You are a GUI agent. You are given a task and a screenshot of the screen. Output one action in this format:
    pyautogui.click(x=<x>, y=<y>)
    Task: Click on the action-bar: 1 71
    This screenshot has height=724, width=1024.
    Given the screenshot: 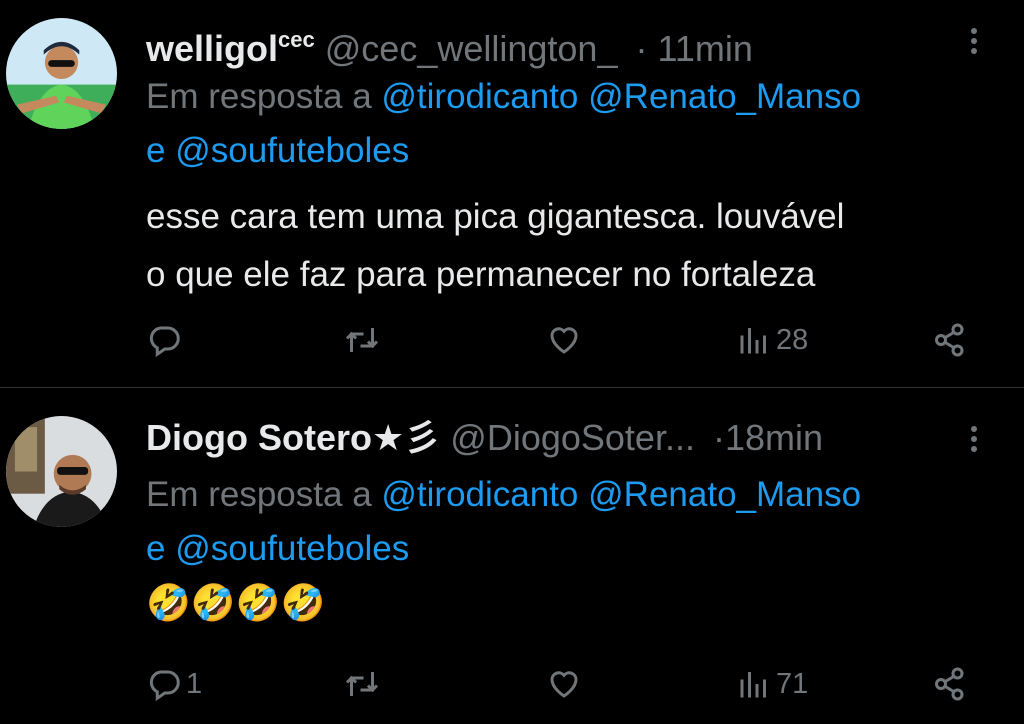 What is the action you would take?
    pyautogui.click(x=563, y=684)
    